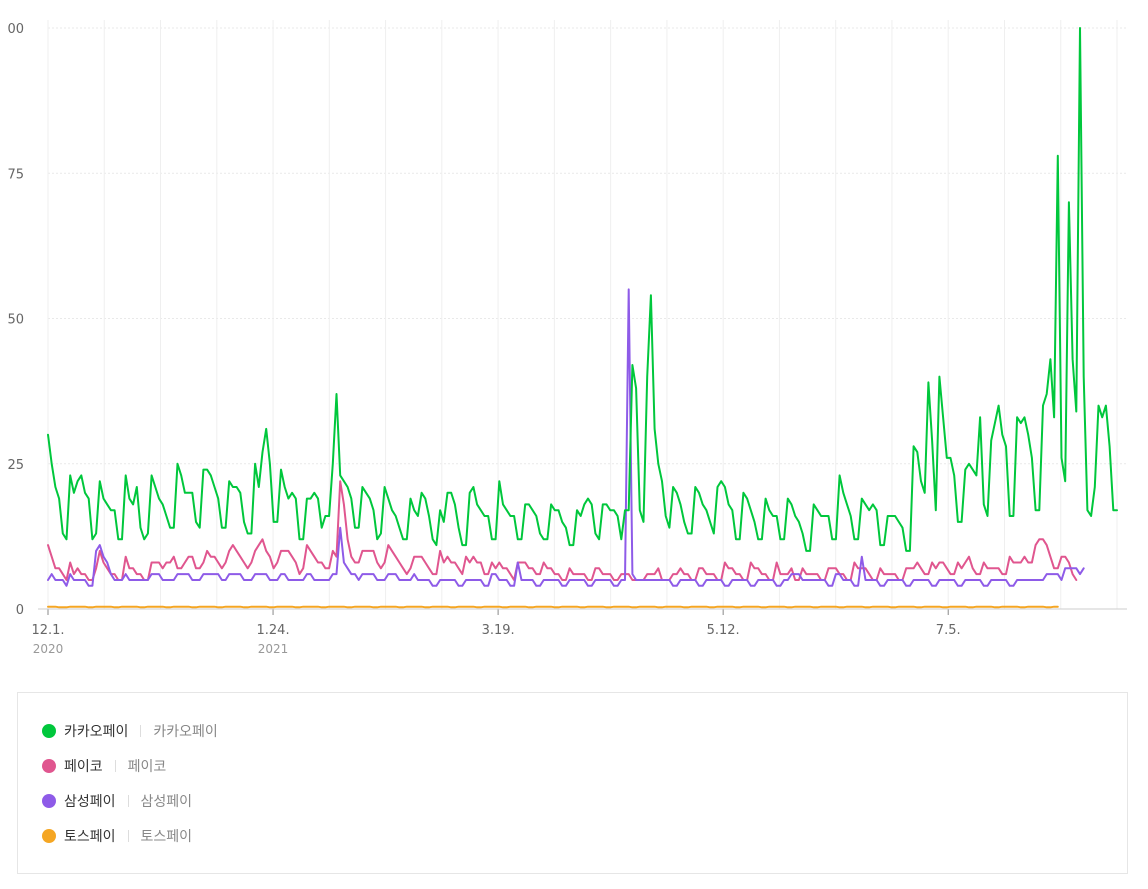 This screenshot has width=1148, height=889. Describe the element at coordinates (15, 465) in the screenshot. I see `y-tick-label: 25` at that location.